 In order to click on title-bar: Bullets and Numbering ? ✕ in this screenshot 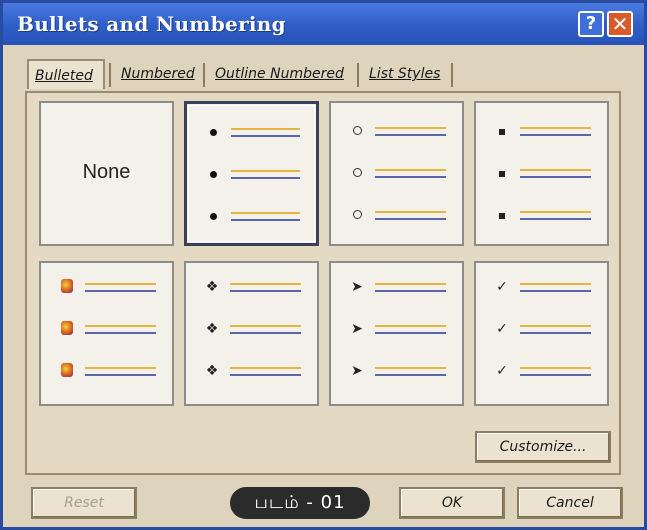, I will do `click(323, 24)`.